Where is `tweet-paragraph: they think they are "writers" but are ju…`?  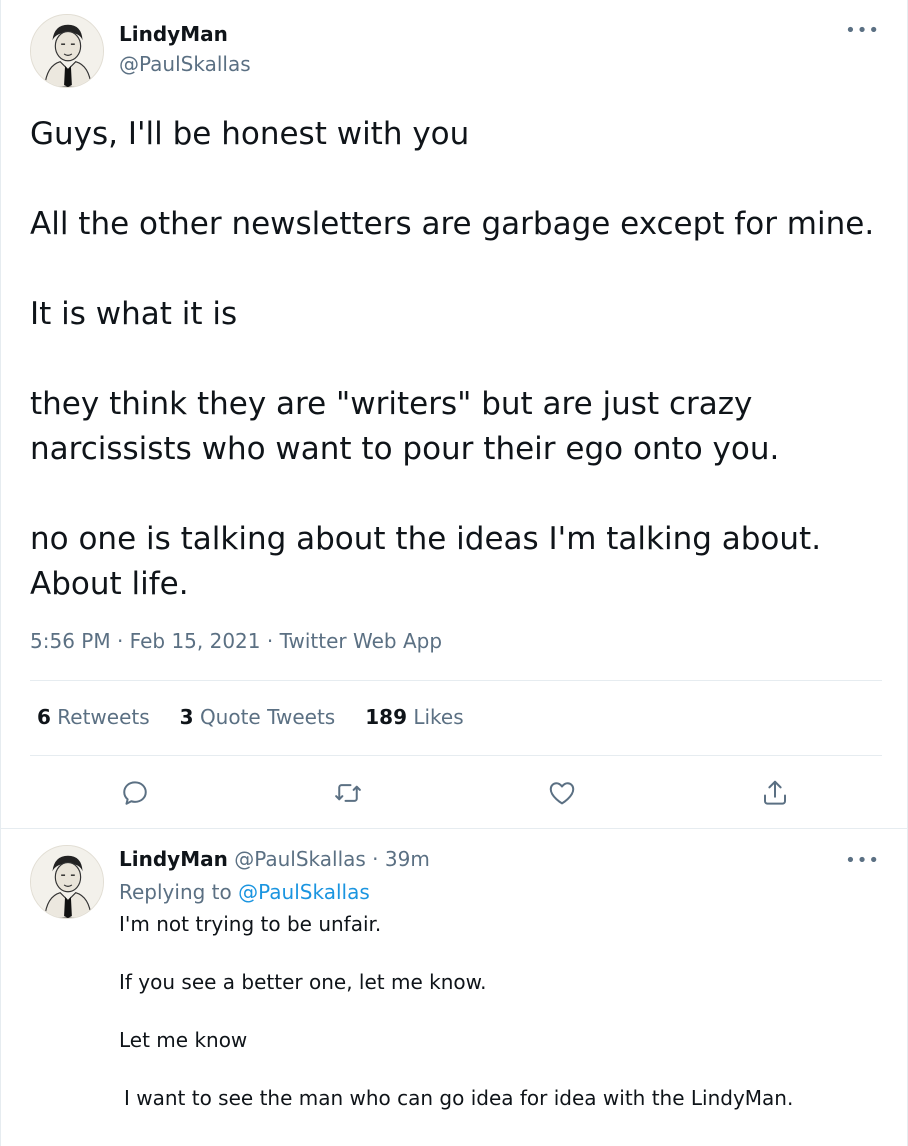 tweet-paragraph: they think they are "writers" but are ju… is located at coordinates (405, 426).